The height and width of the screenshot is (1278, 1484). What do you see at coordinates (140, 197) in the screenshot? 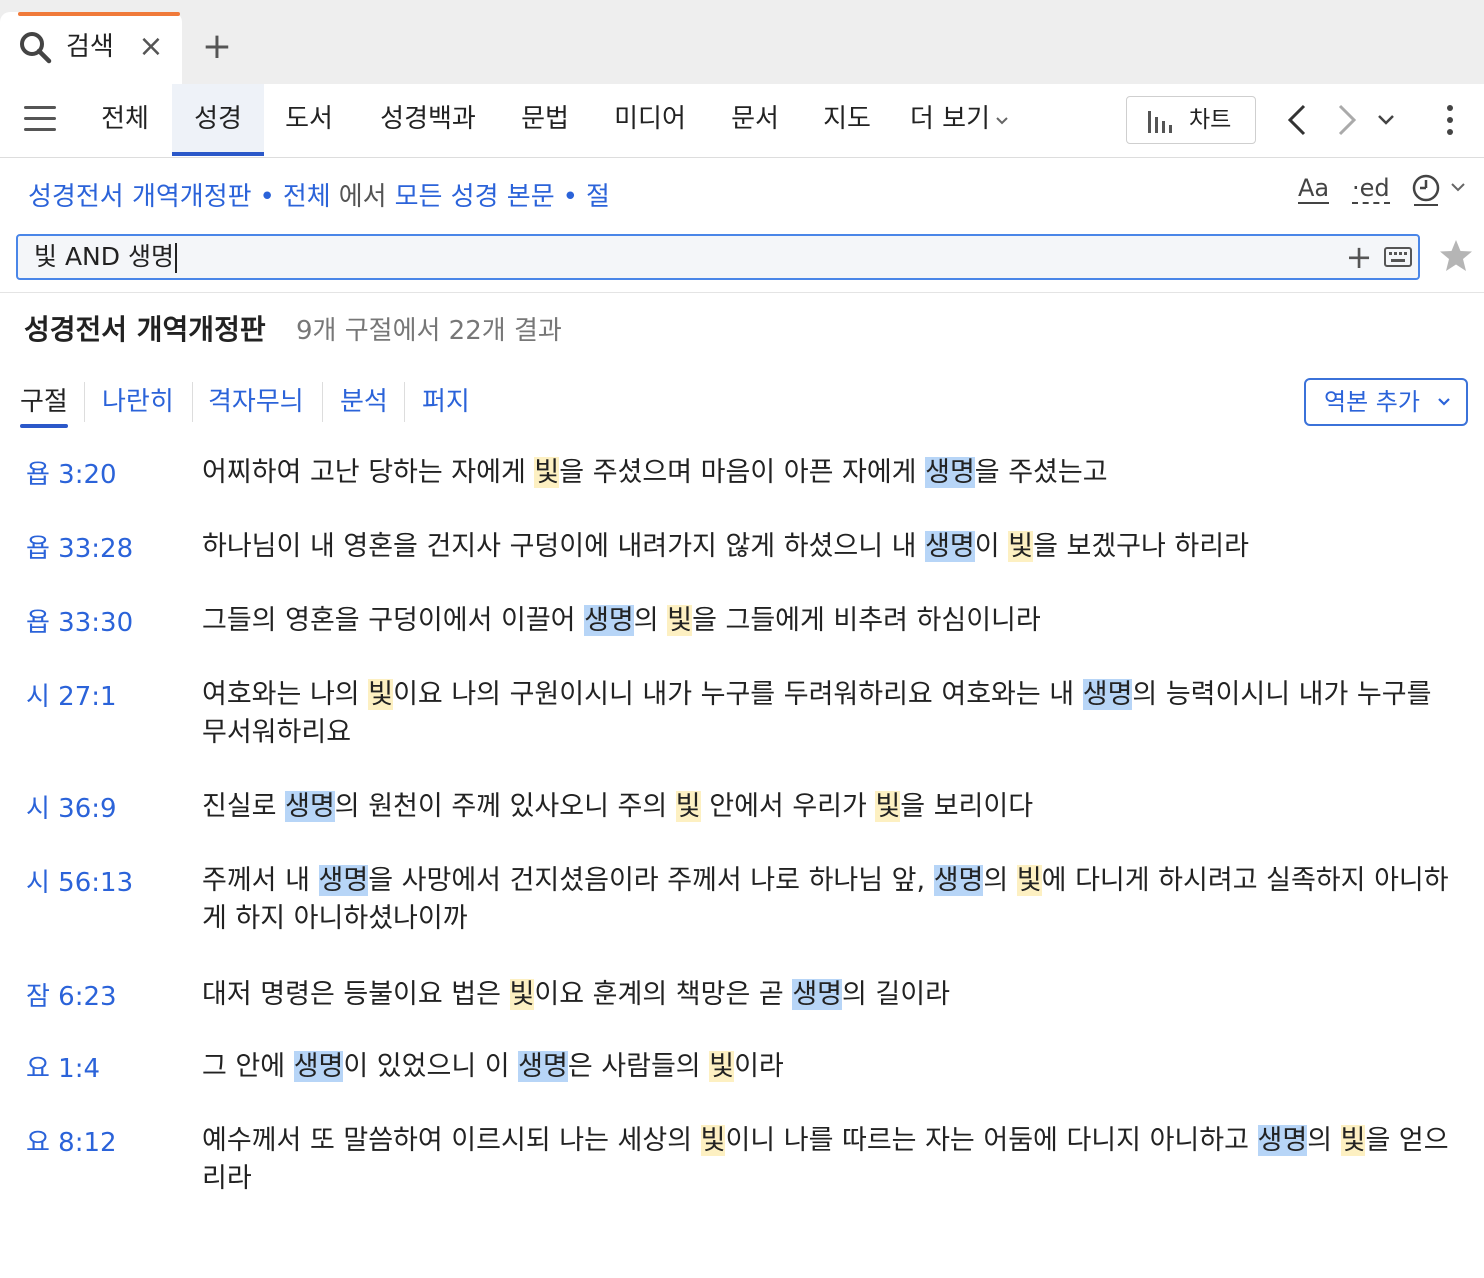
I see `scope-resource-link: 성경전서 개역개정판` at bounding box center [140, 197].